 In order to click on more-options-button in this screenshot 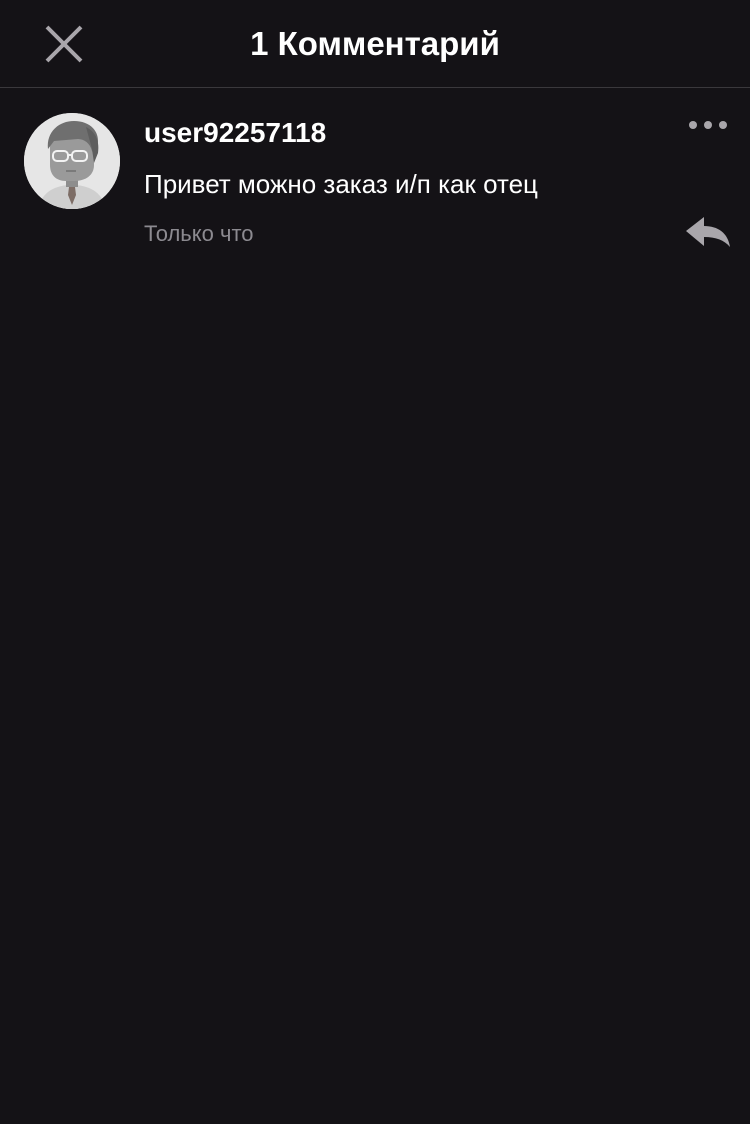, I will do `click(708, 125)`.